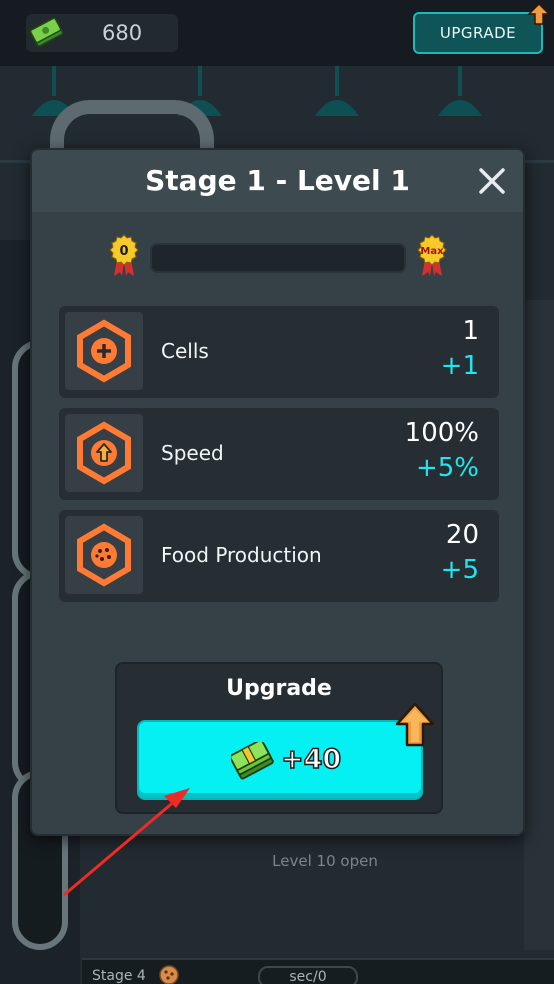  Describe the element at coordinates (126, 842) in the screenshot. I see `tutorial-pointer-arrow-icon` at that location.